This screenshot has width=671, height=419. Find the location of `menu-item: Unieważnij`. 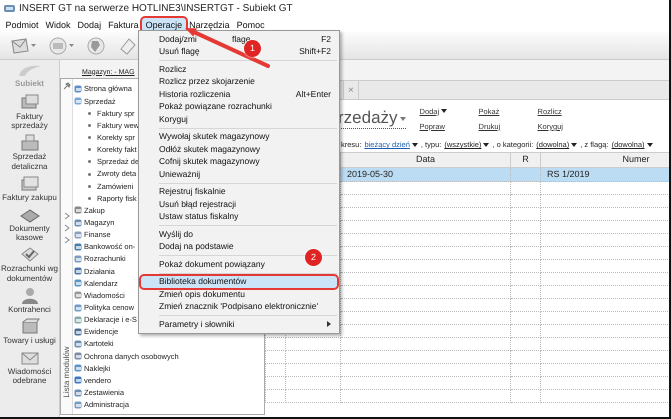

menu-item: Unieważnij is located at coordinates (239, 174).